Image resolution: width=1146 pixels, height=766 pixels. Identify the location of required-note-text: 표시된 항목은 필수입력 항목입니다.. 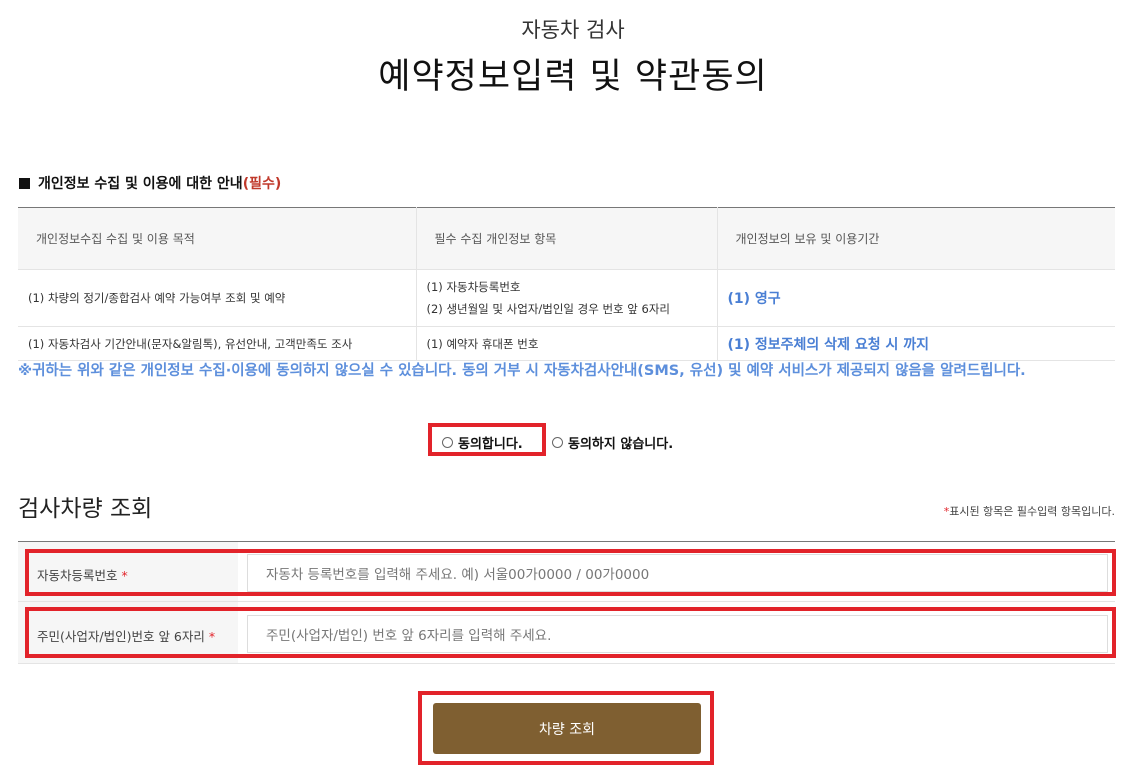
(1032, 511).